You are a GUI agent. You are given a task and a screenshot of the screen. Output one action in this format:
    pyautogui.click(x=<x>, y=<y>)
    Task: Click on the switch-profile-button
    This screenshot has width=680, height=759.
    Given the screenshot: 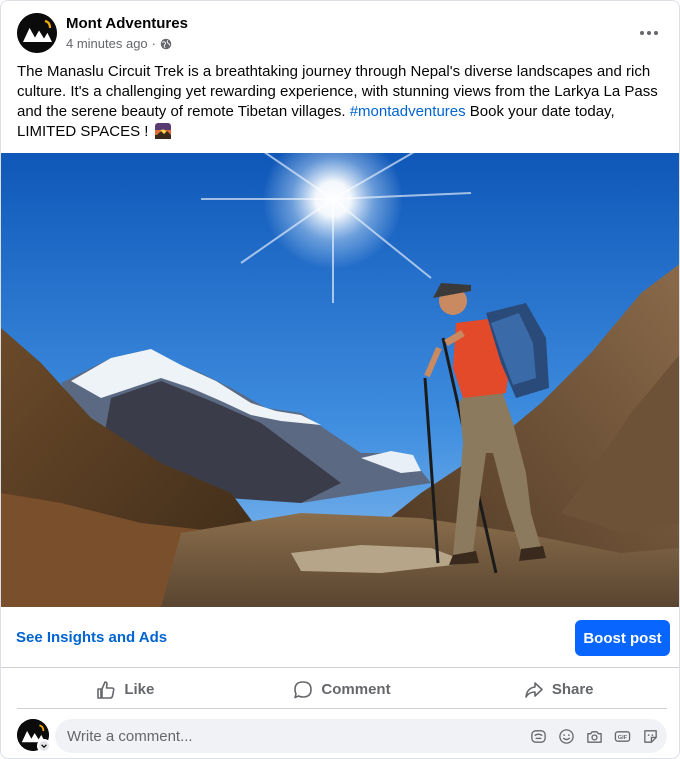 What is the action you would take?
    pyautogui.click(x=44, y=746)
    